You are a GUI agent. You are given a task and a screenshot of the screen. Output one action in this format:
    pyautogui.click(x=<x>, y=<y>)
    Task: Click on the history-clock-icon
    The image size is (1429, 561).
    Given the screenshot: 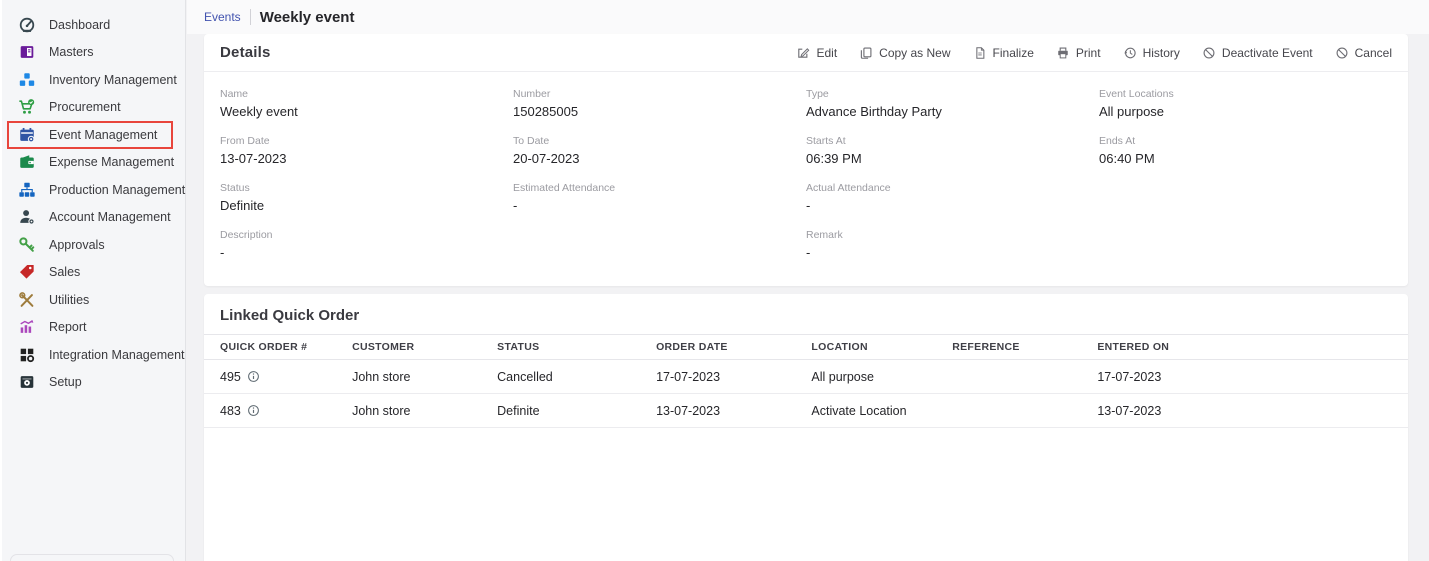 What is the action you would take?
    pyautogui.click(x=1130, y=53)
    